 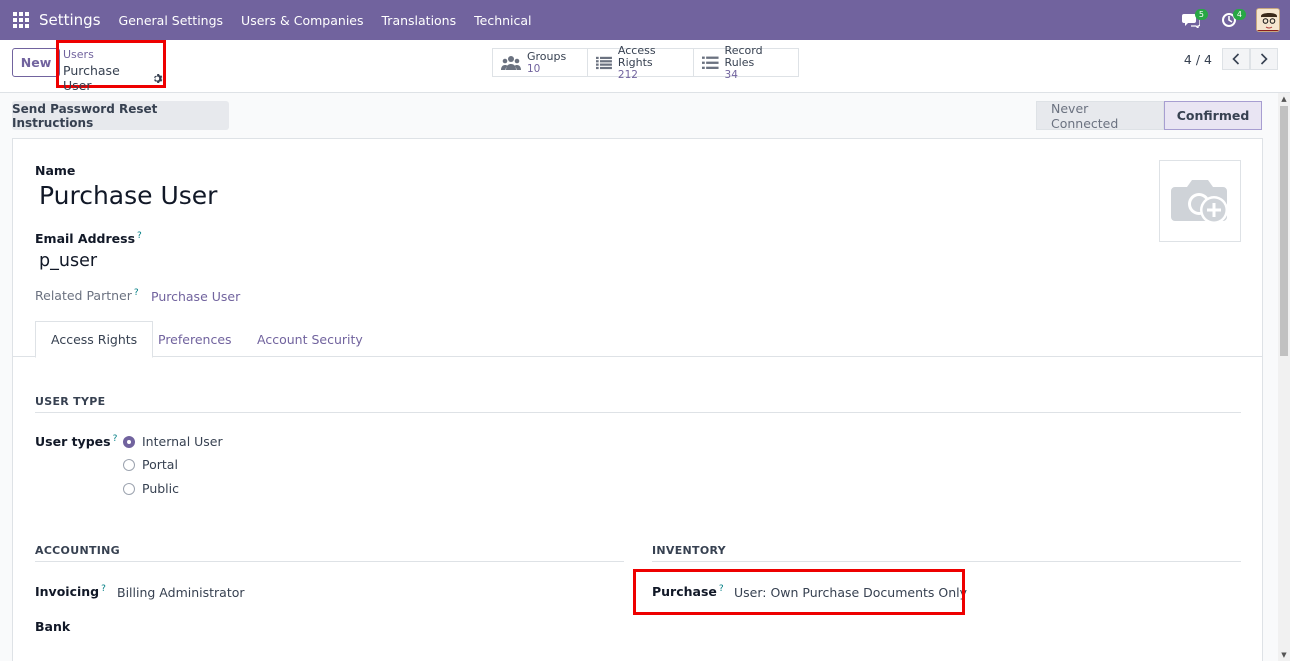 What do you see at coordinates (1284, 231) in the screenshot?
I see `scroll-thumb` at bounding box center [1284, 231].